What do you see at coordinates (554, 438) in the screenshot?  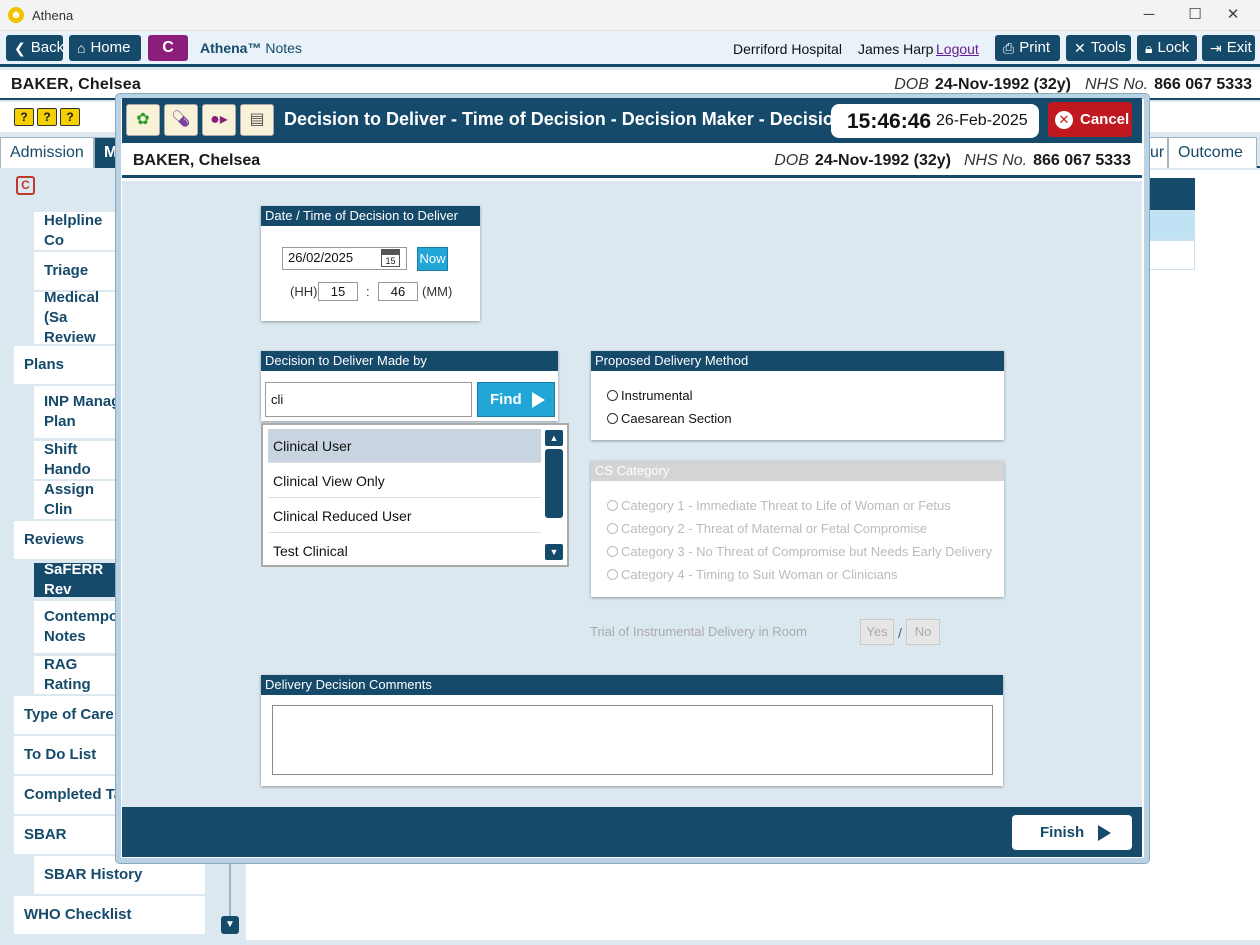 I see `scroll-up-icon: ▲` at bounding box center [554, 438].